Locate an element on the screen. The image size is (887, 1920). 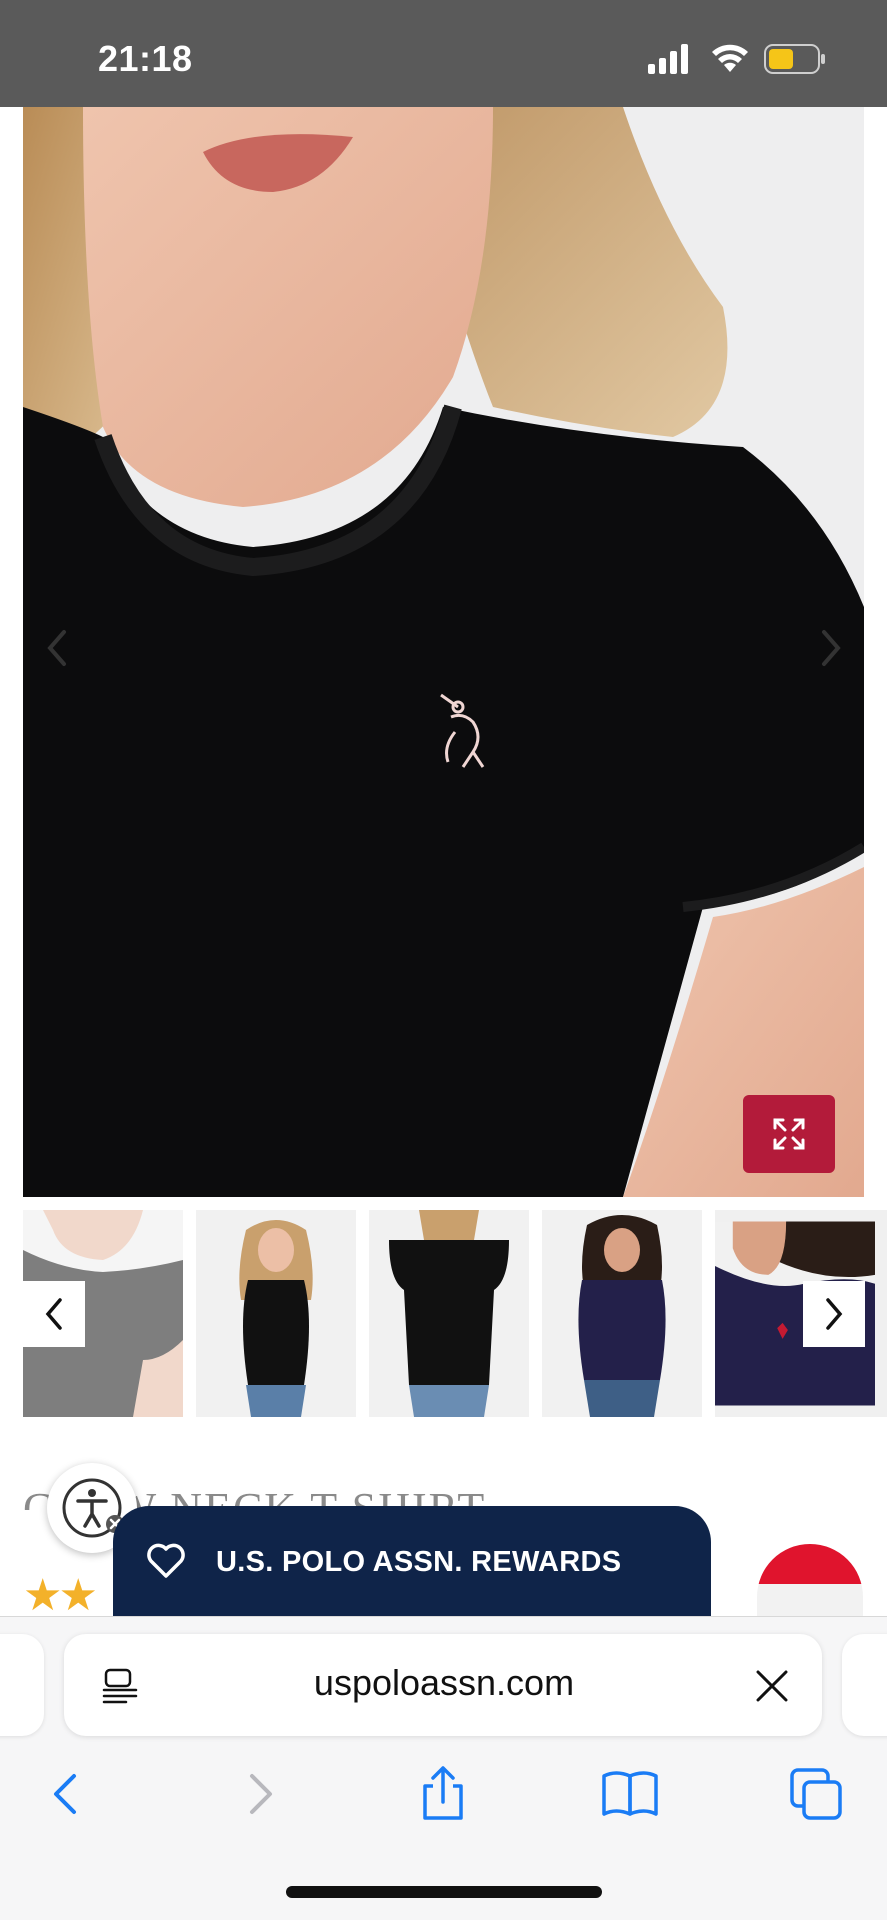
chevron-right-icon is located at coordinates (834, 1314).